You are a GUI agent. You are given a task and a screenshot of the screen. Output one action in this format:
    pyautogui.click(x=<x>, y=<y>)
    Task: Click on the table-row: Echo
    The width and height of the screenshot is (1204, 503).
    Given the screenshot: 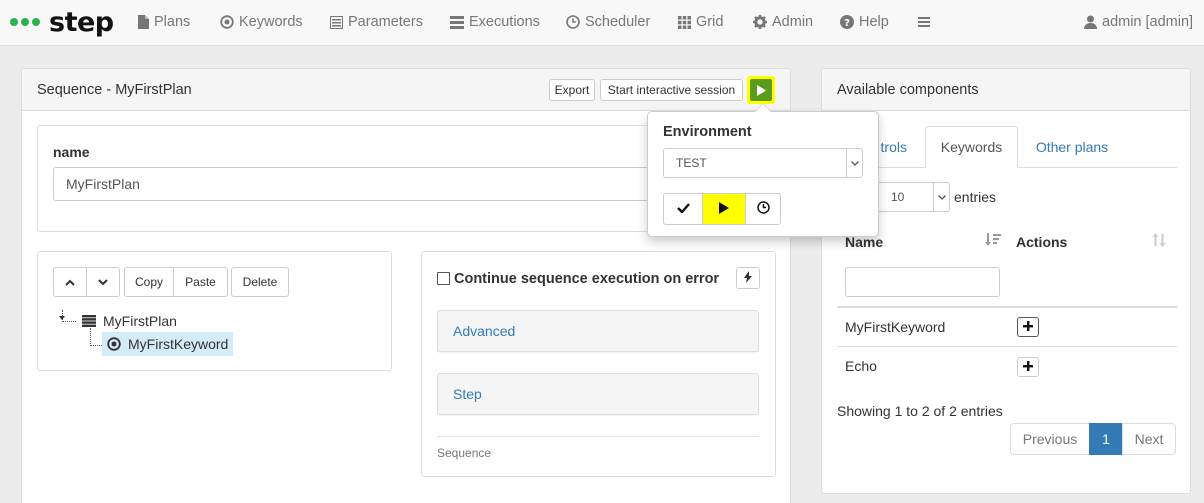 What is the action you would take?
    pyautogui.click(x=1007, y=367)
    